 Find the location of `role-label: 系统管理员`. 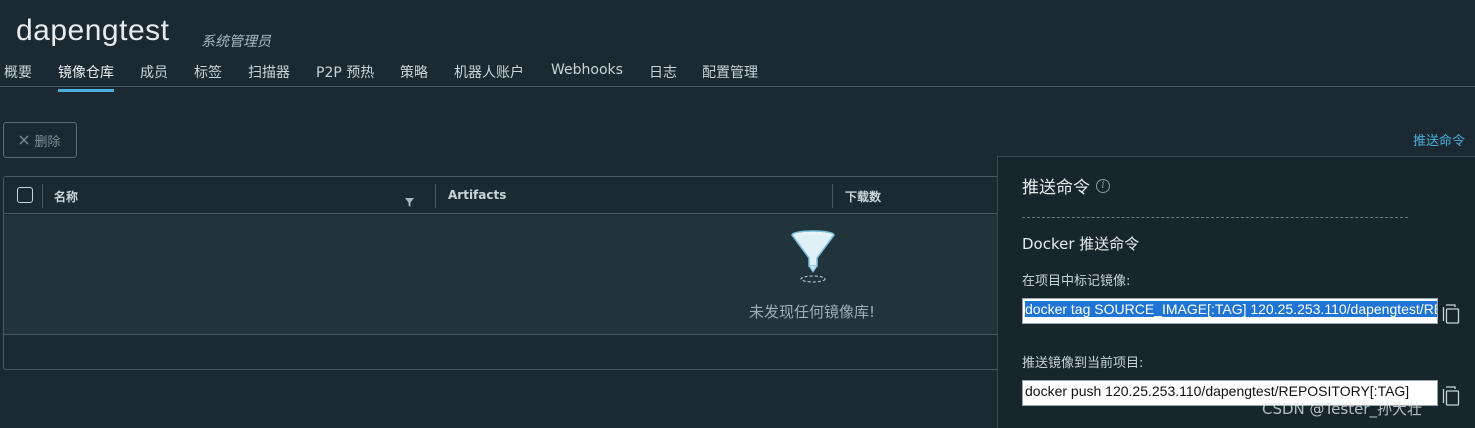

role-label: 系统管理员 is located at coordinates (236, 42).